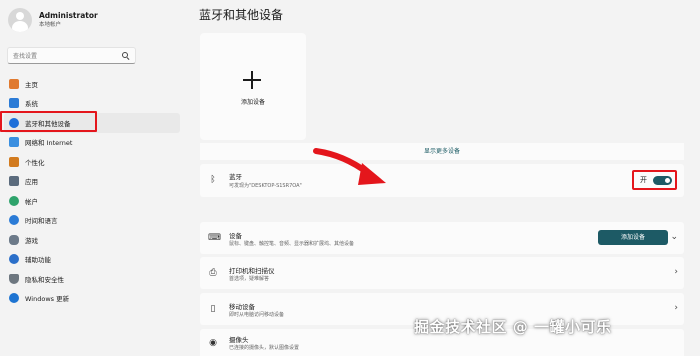 Image resolution: width=700 pixels, height=356 pixels. What do you see at coordinates (14, 259) in the screenshot?
I see `accessibility-icon` at bounding box center [14, 259].